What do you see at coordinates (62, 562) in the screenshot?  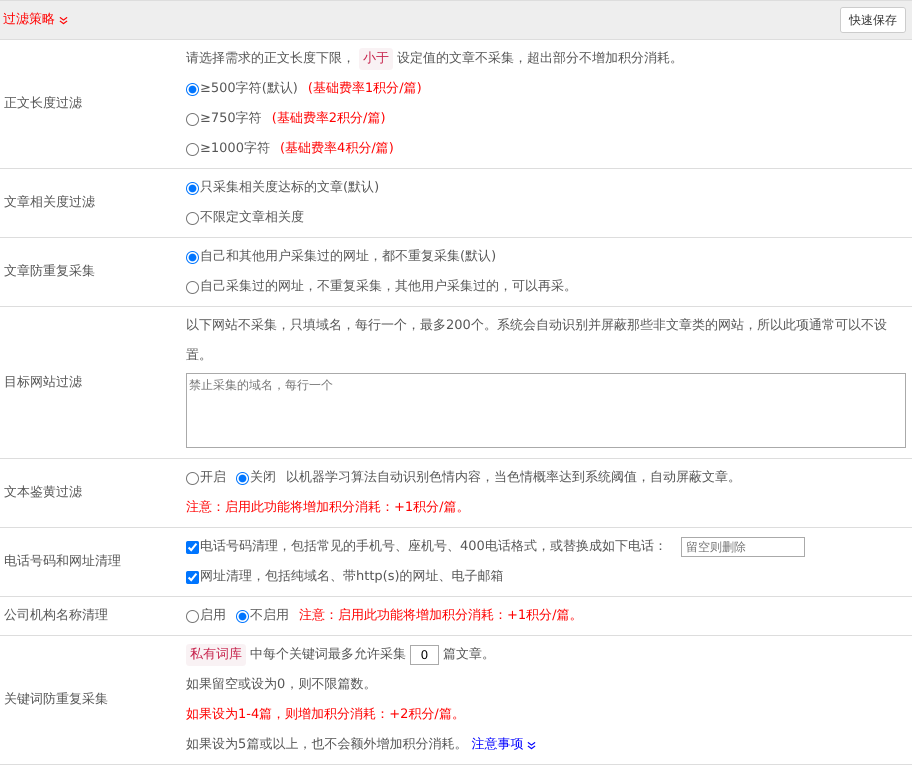 I see `field-label: 电话号码和网址清理` at bounding box center [62, 562].